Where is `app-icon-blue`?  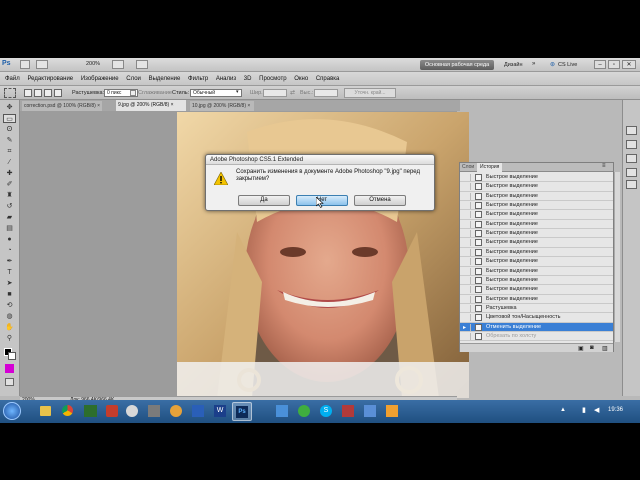
app-icon-blue is located at coordinates (198, 411).